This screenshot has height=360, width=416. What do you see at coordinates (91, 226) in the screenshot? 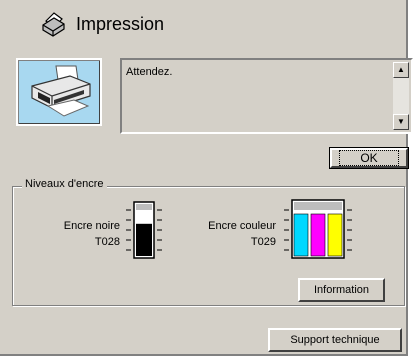
I see `black-ink-name: Encre noire` at bounding box center [91, 226].